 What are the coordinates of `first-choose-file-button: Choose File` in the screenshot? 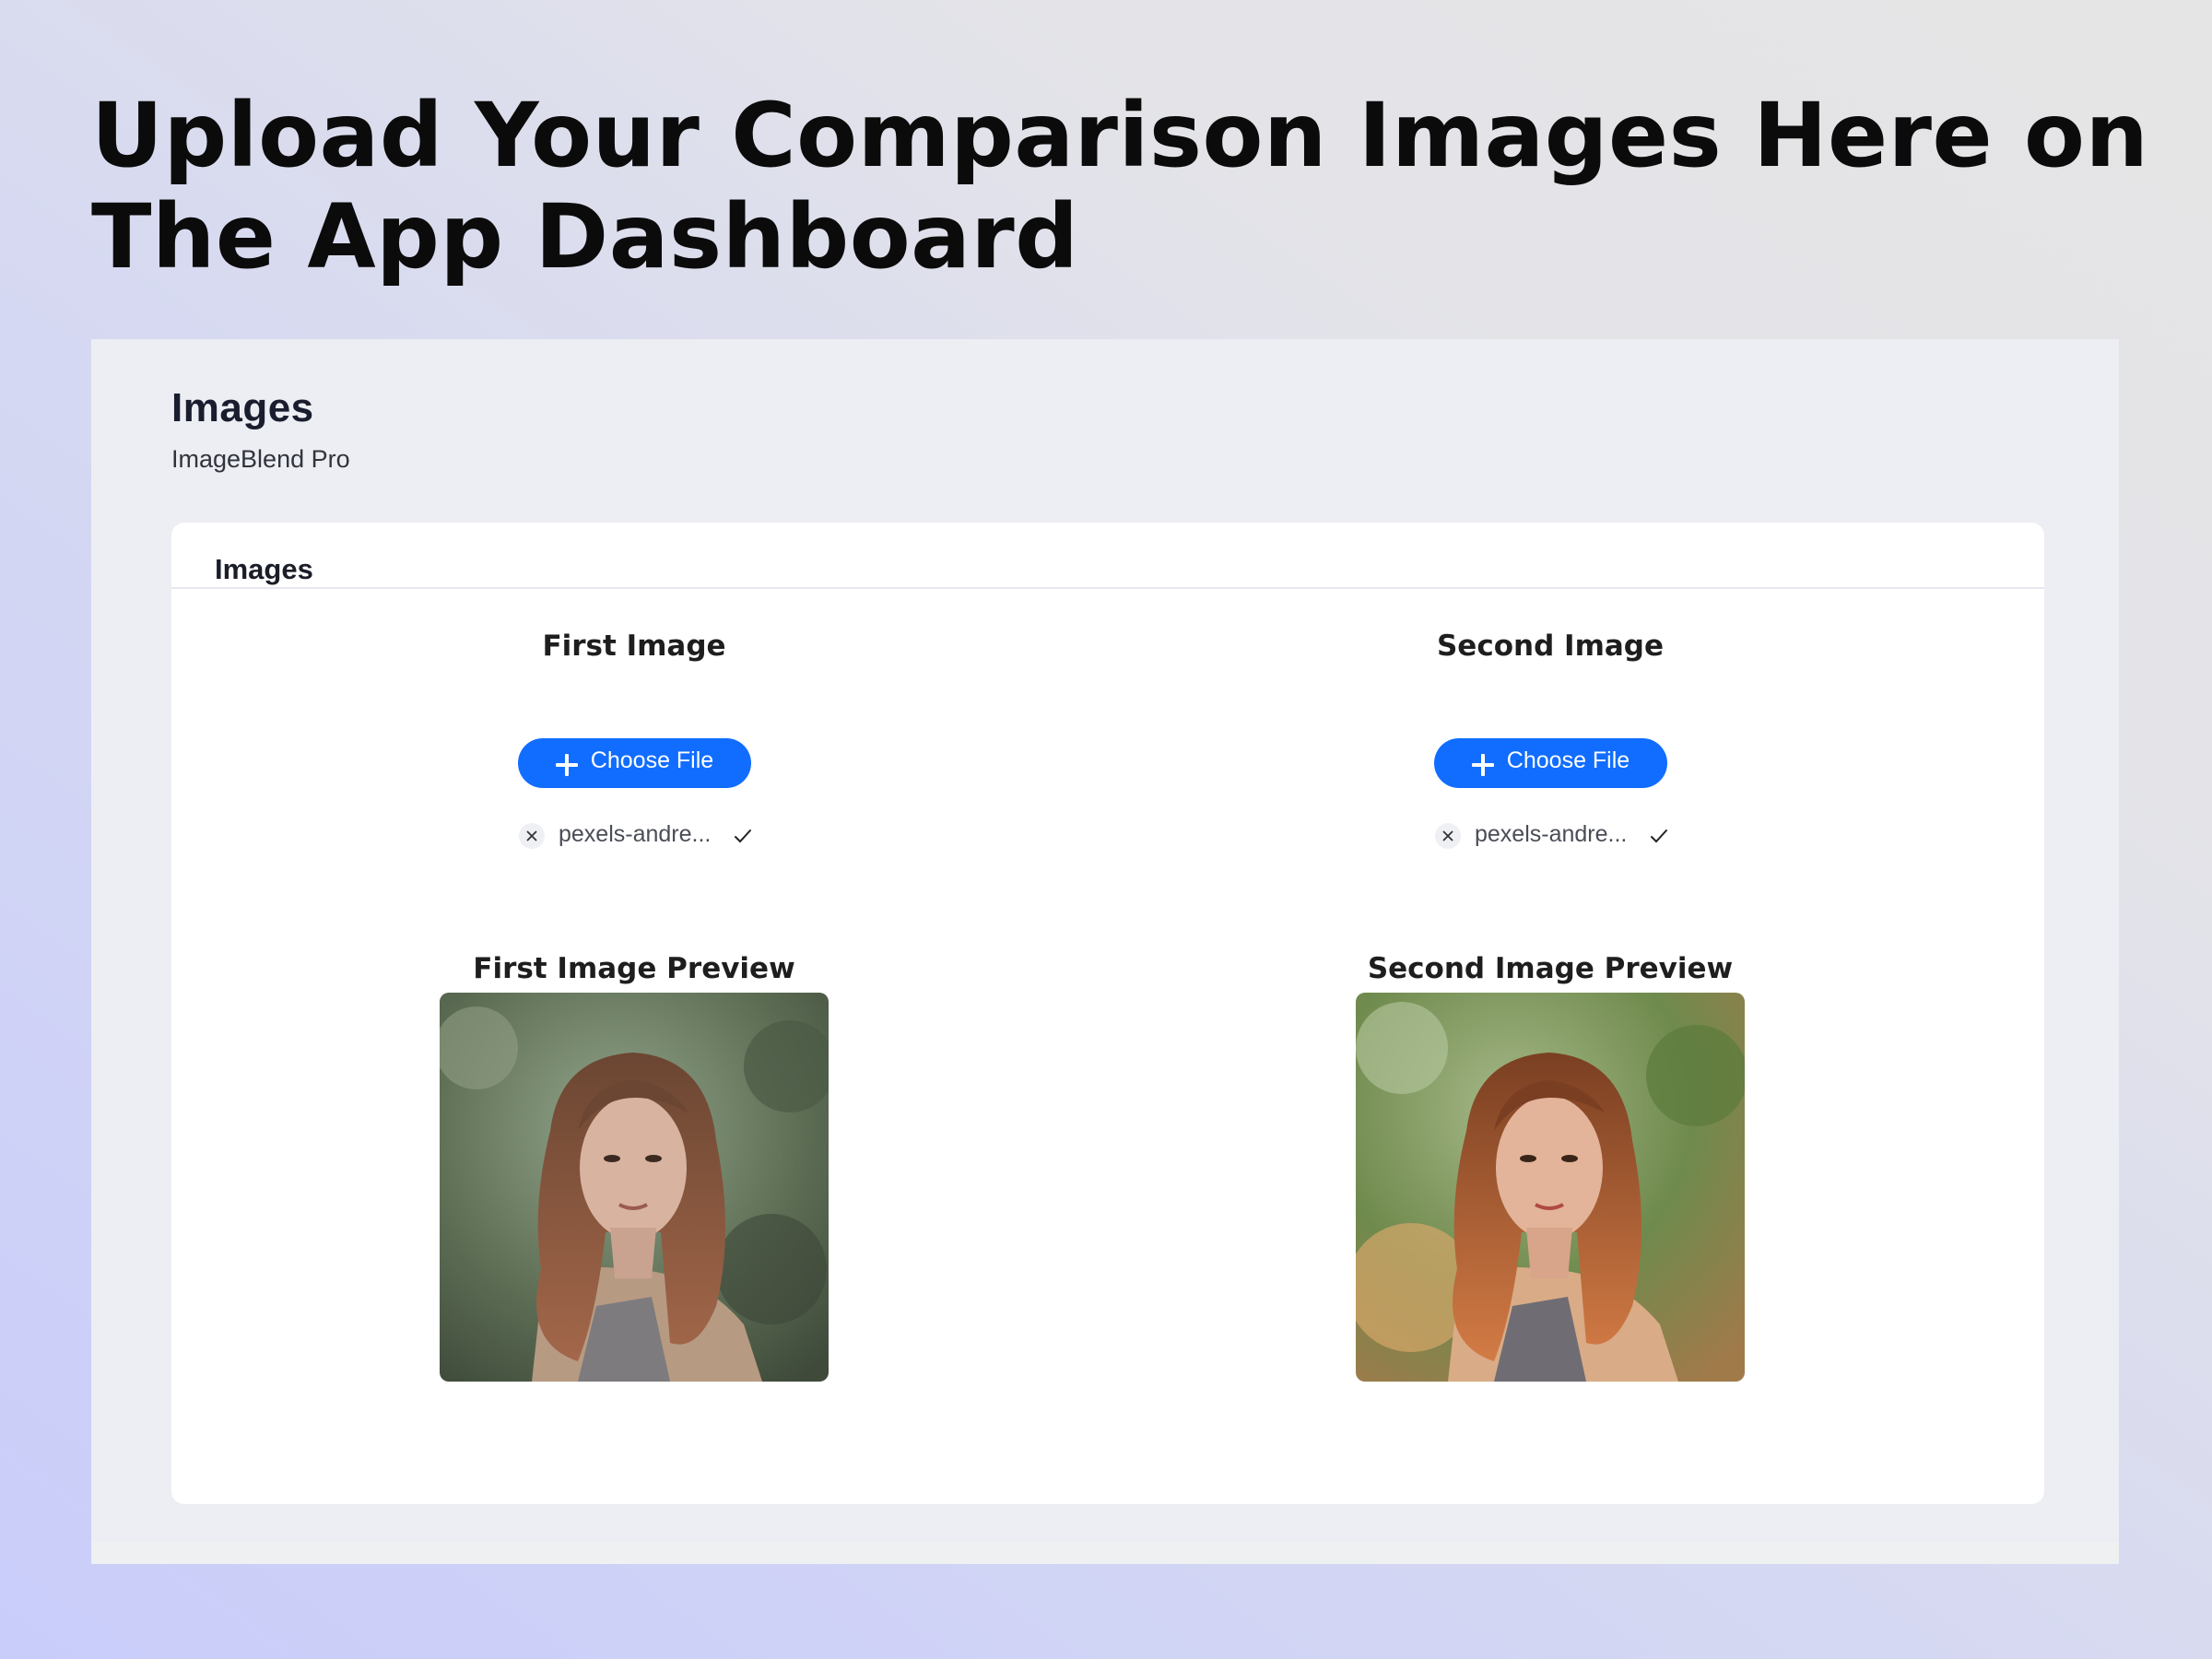 It's located at (634, 763).